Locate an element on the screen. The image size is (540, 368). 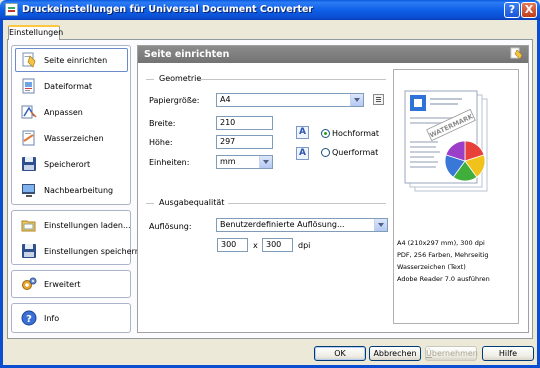
portrait-radio is located at coordinates (325, 133).